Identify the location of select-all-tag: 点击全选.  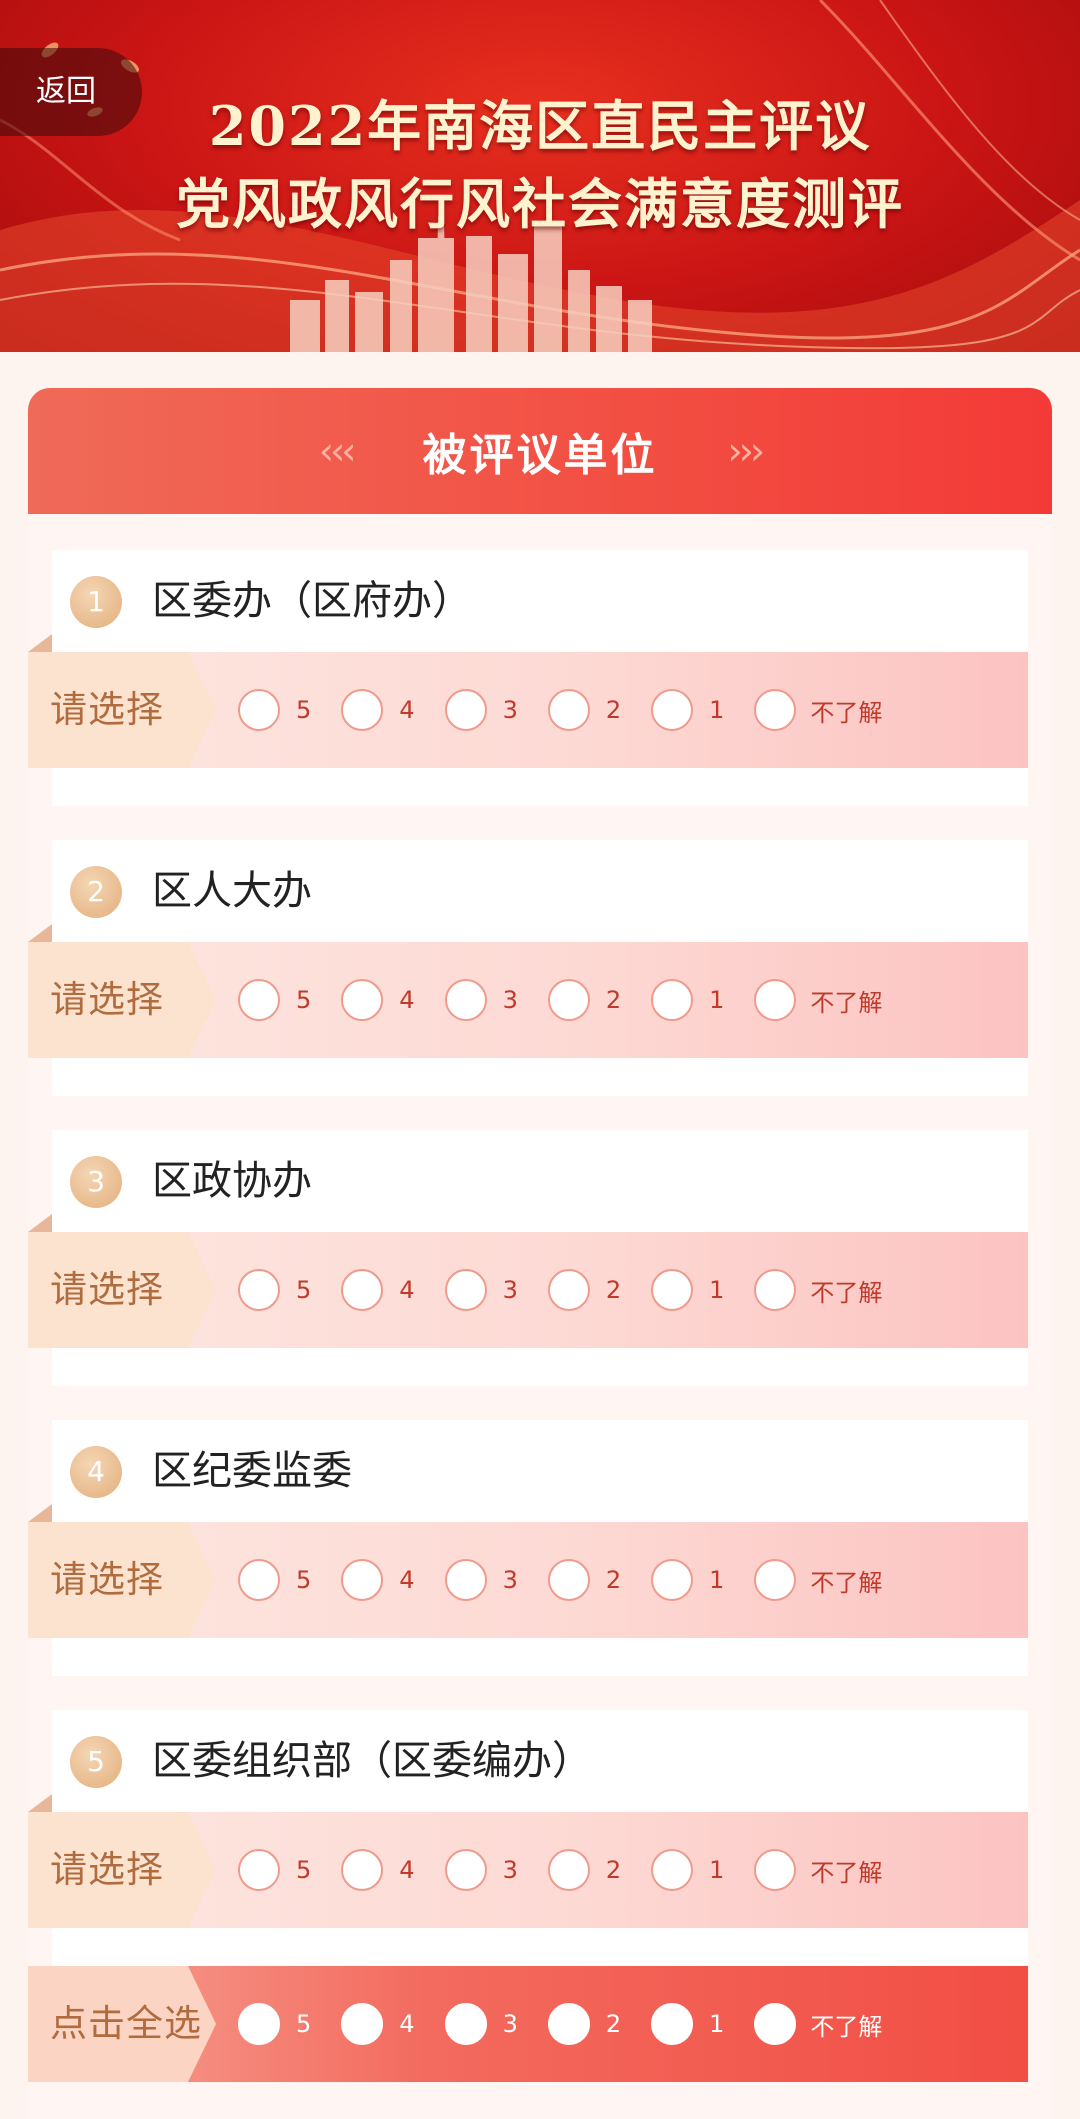
(122, 2024).